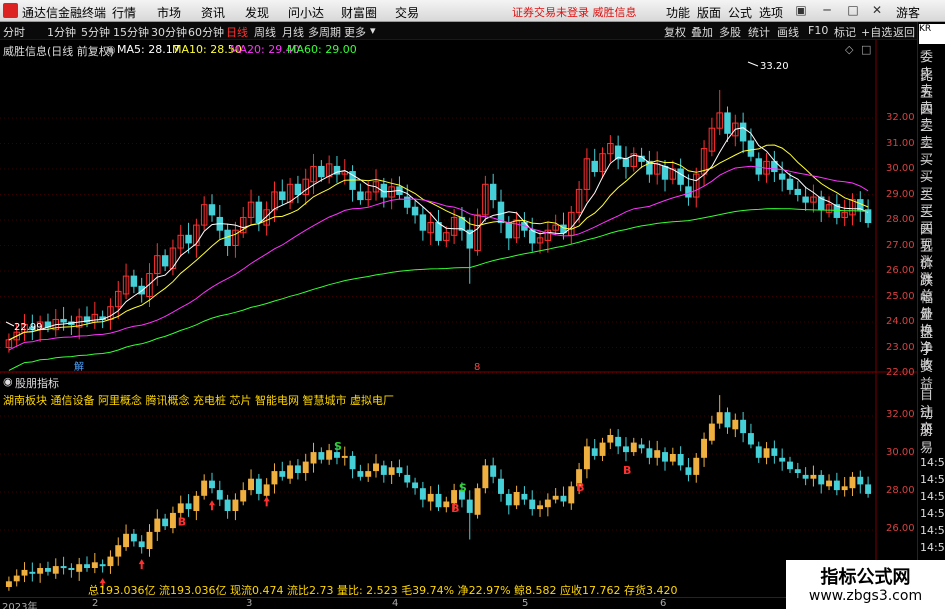  I want to click on minimize-icon: ─, so click(827, 10).